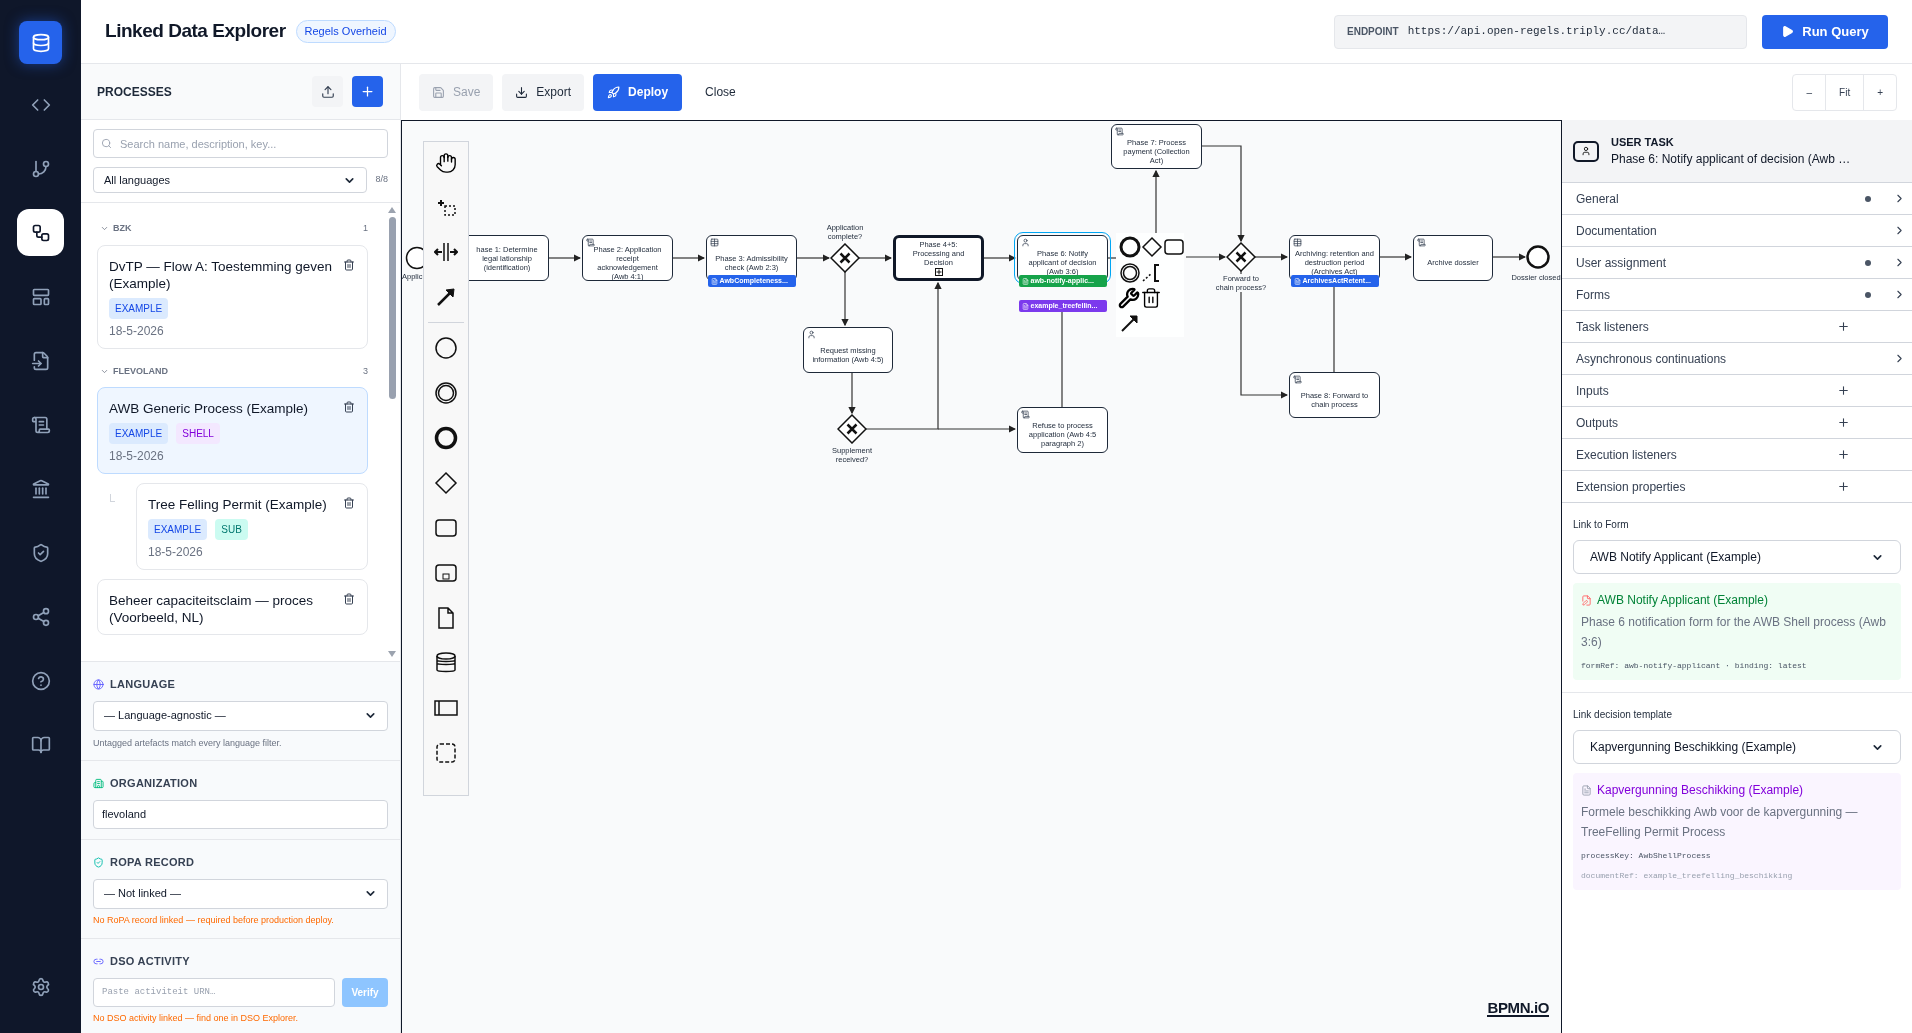  Describe the element at coordinates (240, 893) in the screenshot. I see `ropa-select: — Not linked —` at that location.